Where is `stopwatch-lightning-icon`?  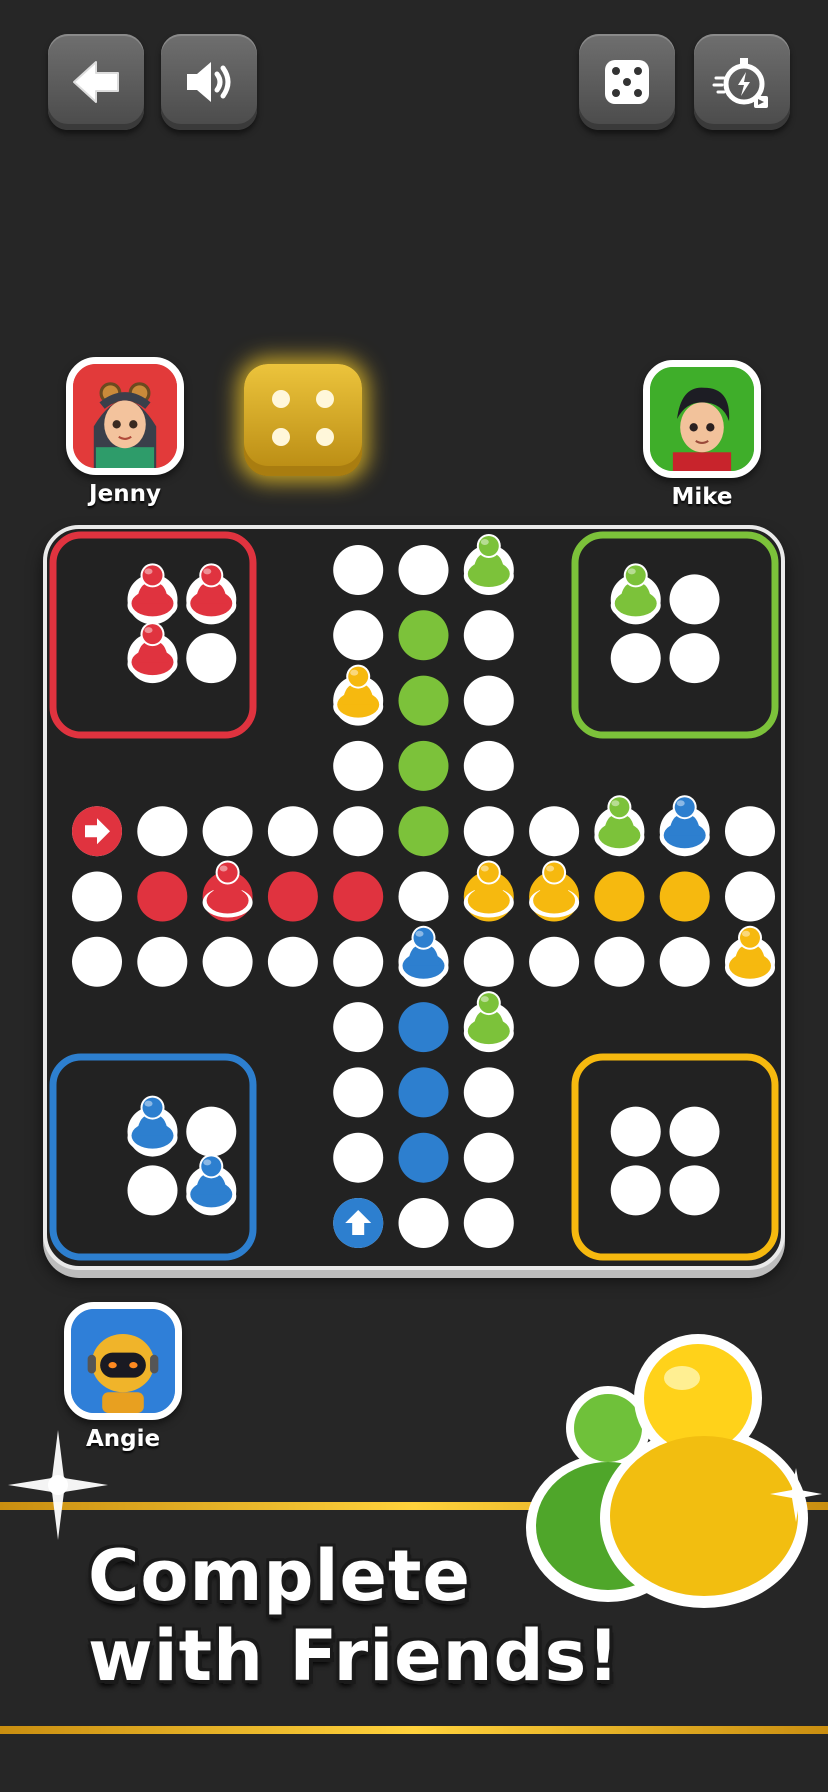
stopwatch-lightning-icon is located at coordinates (740, 83).